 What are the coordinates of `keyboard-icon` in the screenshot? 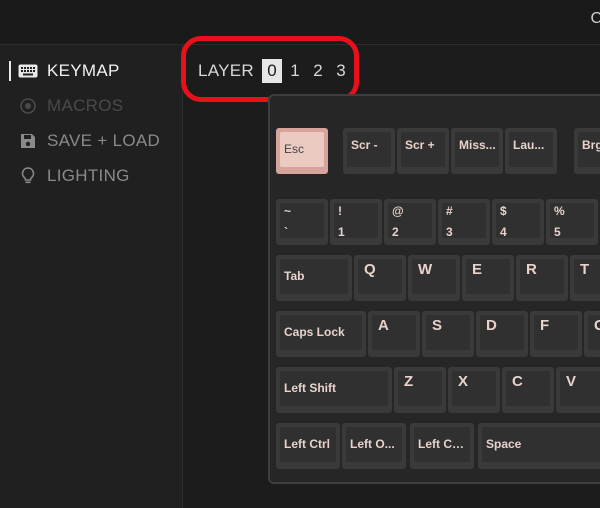 It's located at (28, 71).